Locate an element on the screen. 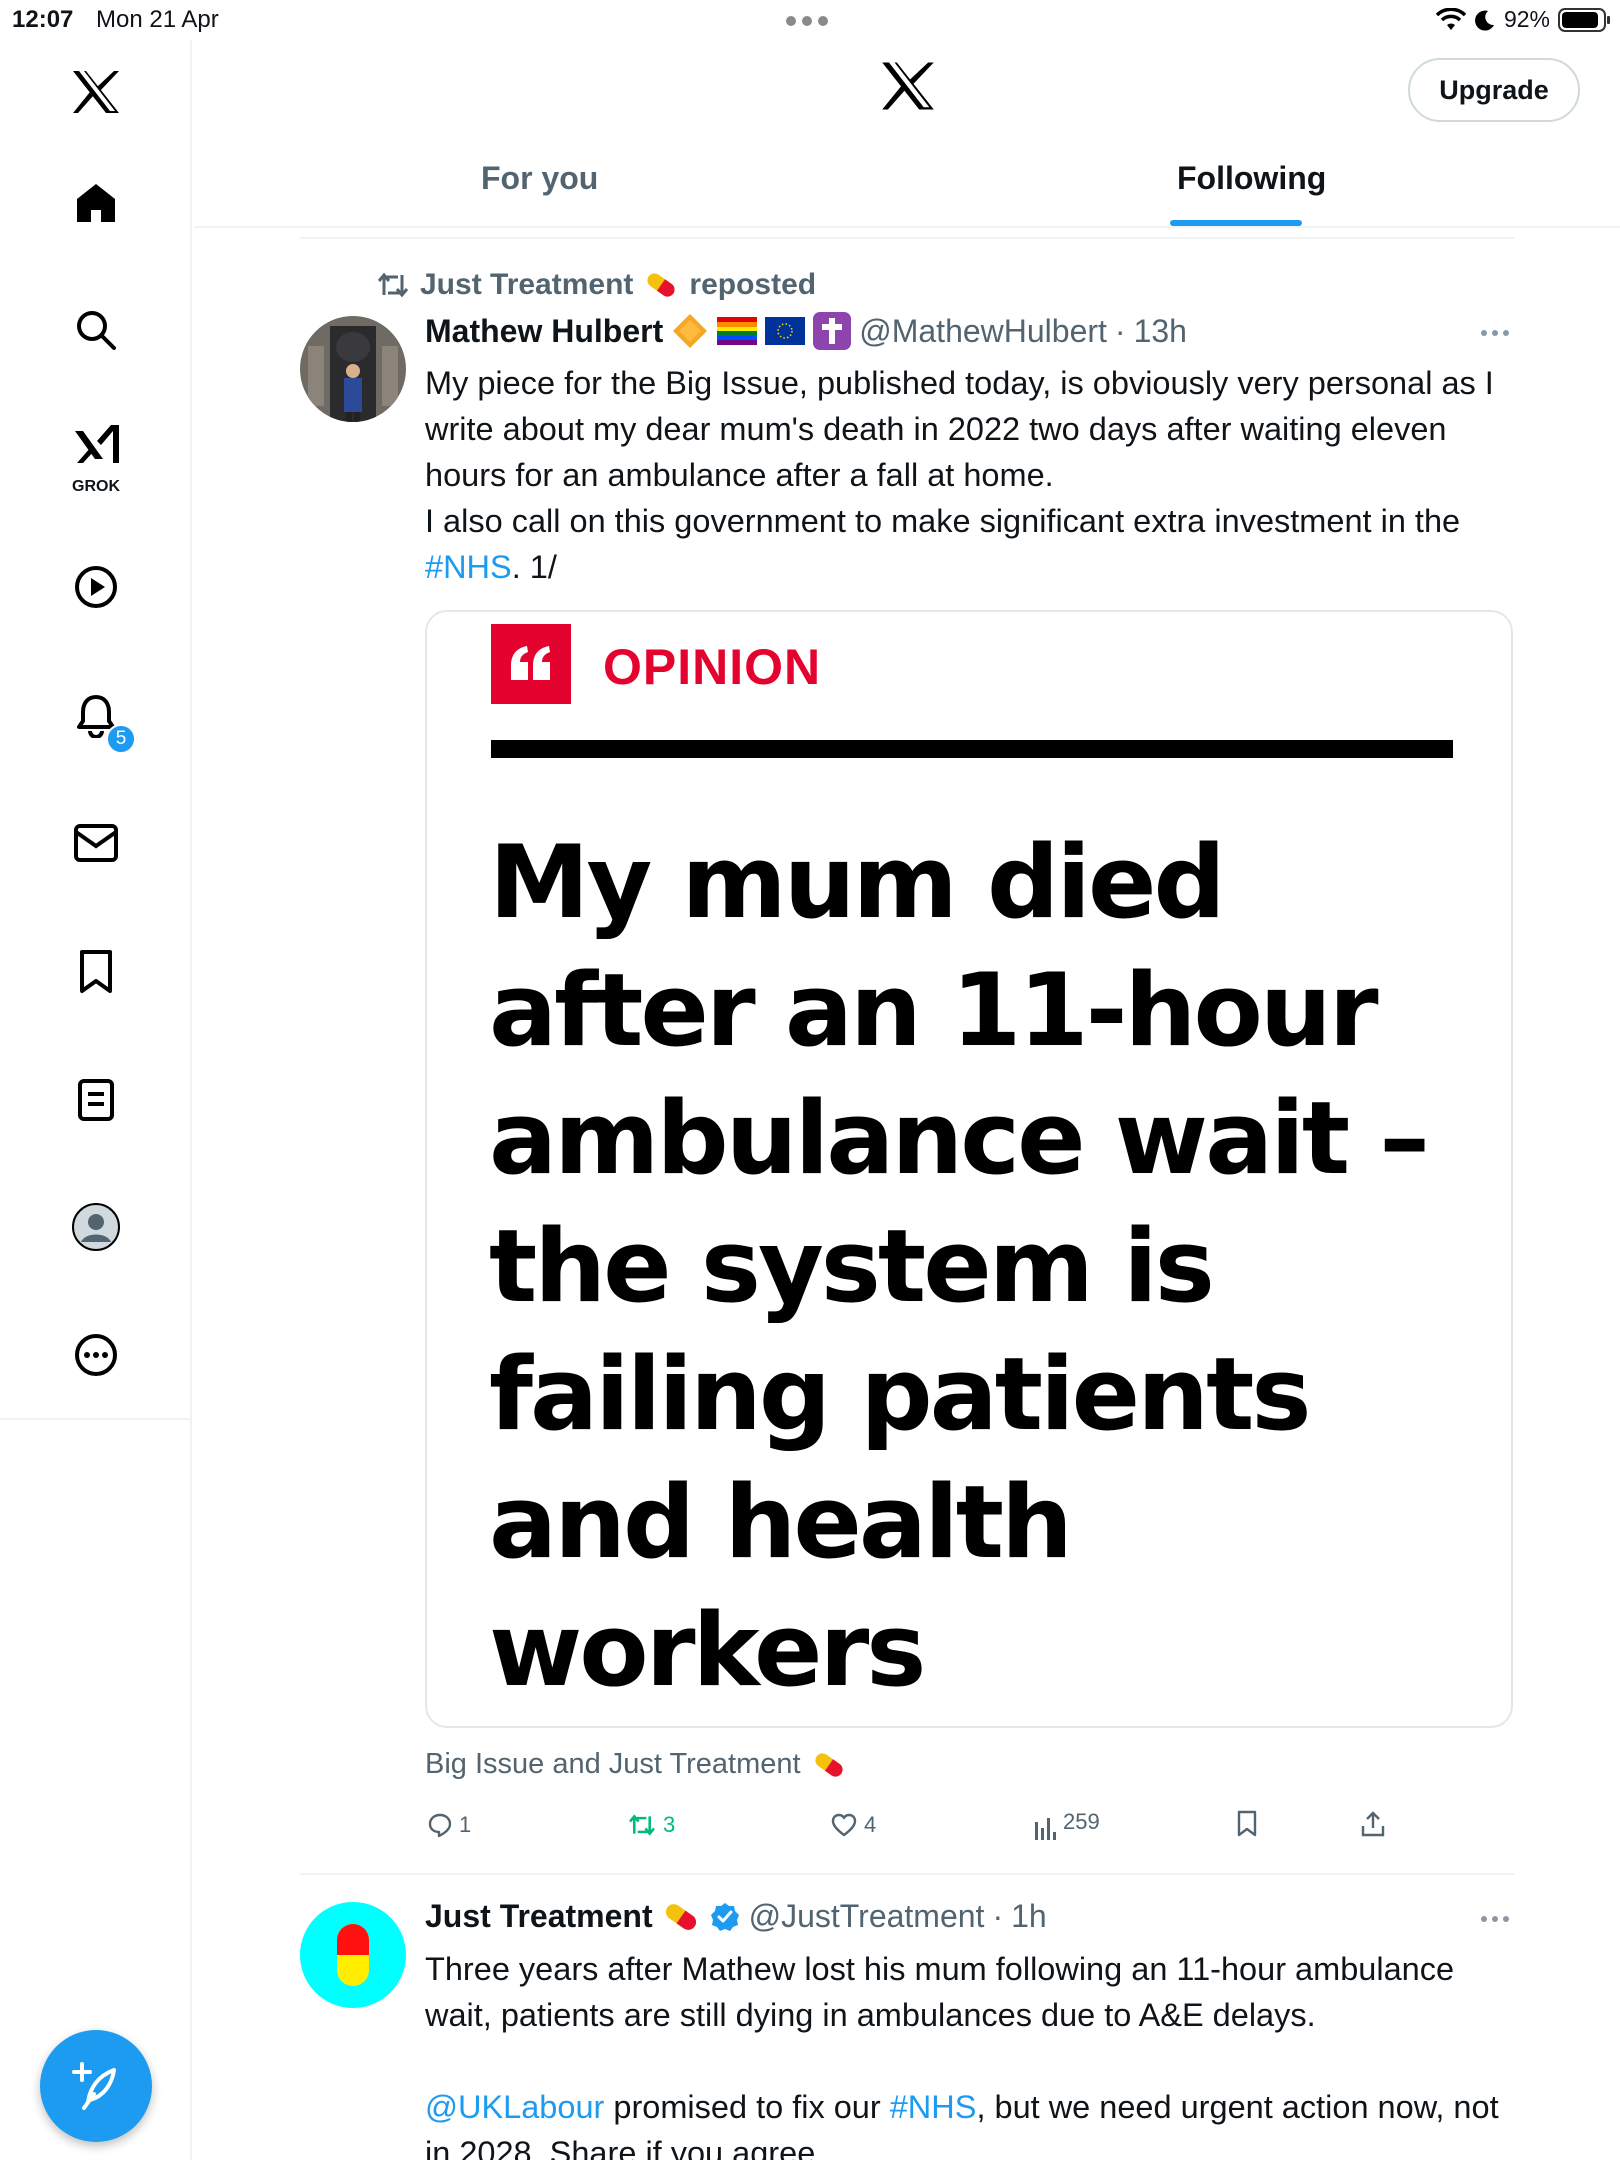  status-indicators: 92% is located at coordinates (1522, 19).